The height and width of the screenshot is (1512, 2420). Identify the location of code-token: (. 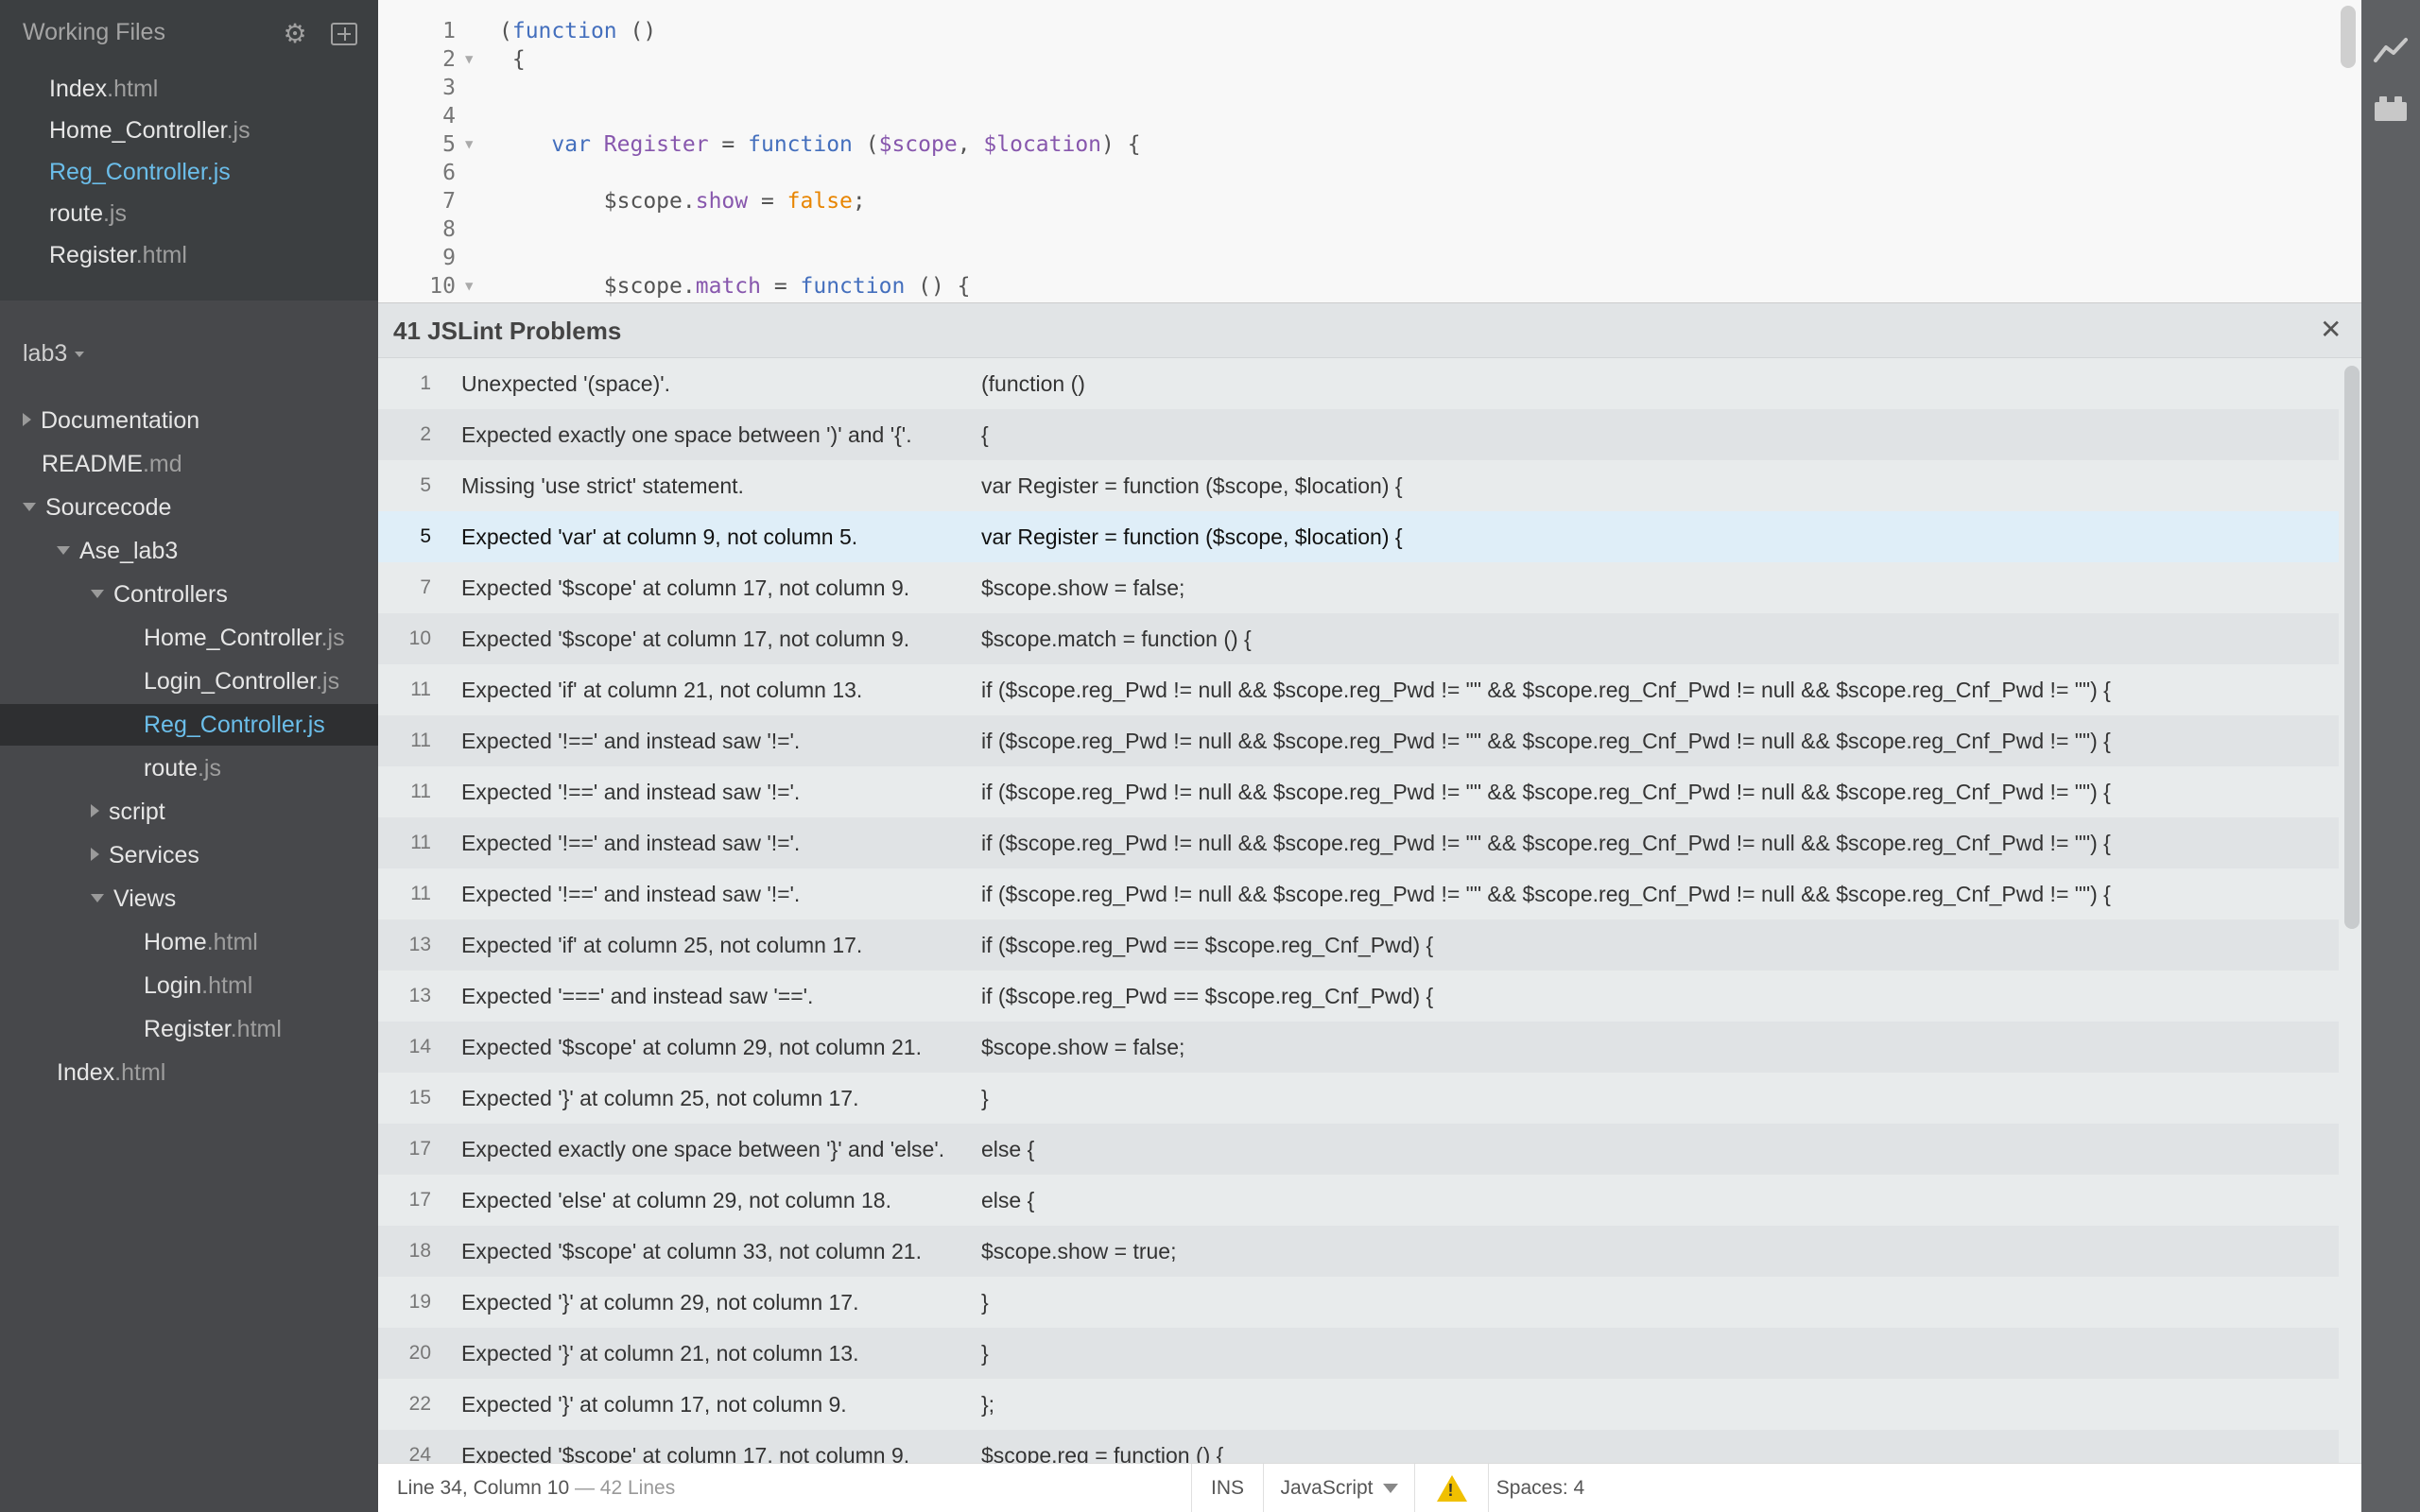
(865, 144).